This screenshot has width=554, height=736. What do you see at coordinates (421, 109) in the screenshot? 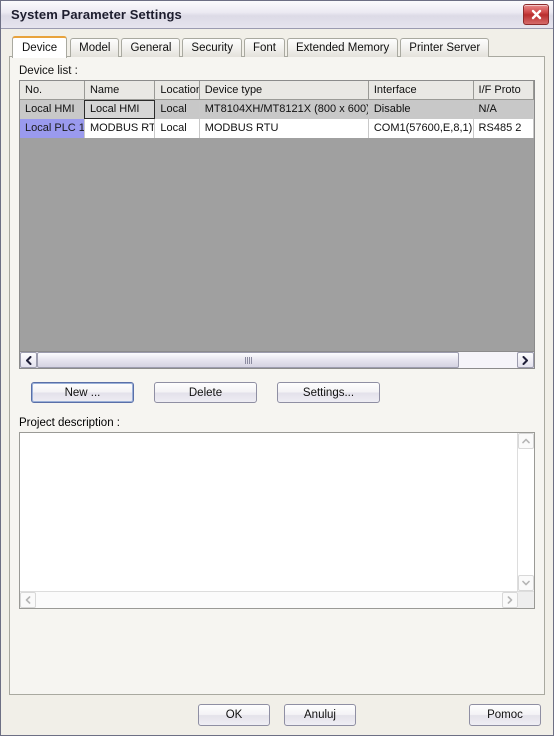
I see `cell-interface: Disable` at bounding box center [421, 109].